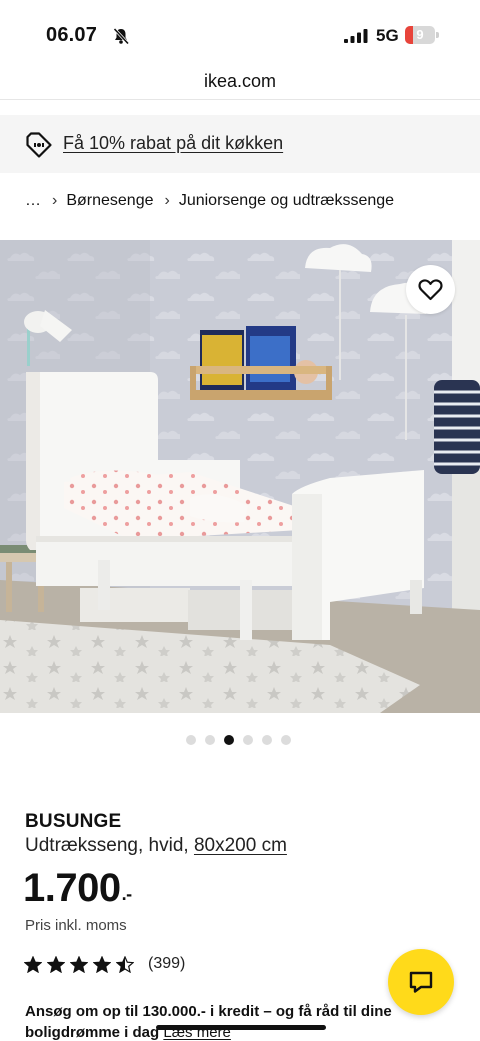  Describe the element at coordinates (240, 845) in the screenshot. I see `product-size-link: 80x200 cm` at that location.